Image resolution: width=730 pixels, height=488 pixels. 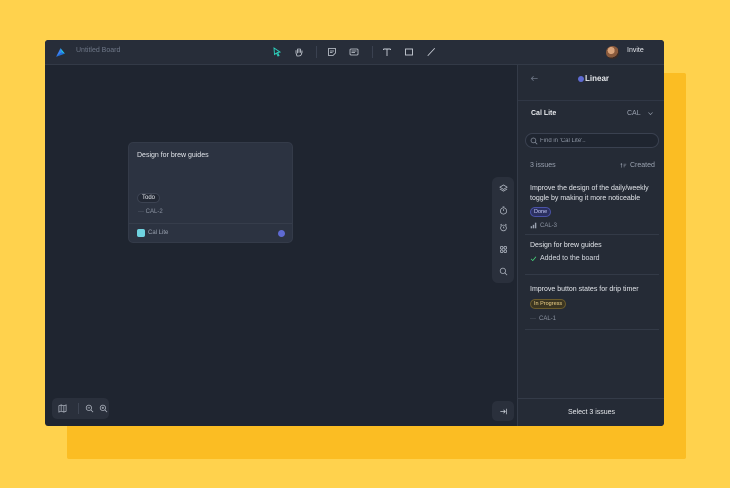 What do you see at coordinates (533, 225) in the screenshot?
I see `priority-icon` at bounding box center [533, 225].